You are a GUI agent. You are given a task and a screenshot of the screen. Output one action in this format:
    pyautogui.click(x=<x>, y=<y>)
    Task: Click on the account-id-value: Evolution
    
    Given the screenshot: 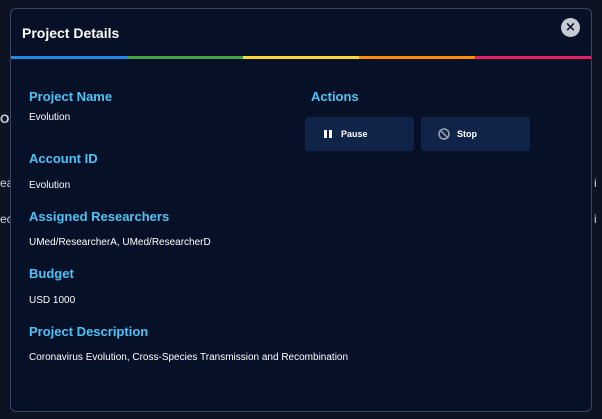 What is the action you would take?
    pyautogui.click(x=50, y=185)
    